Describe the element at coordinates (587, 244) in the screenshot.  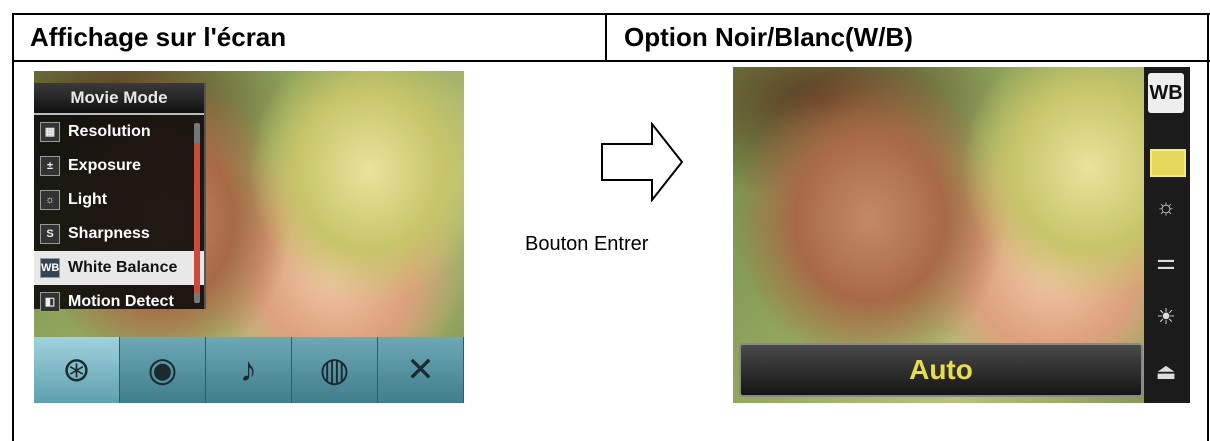
I see `enter-button-label: Bouton Entrer` at that location.